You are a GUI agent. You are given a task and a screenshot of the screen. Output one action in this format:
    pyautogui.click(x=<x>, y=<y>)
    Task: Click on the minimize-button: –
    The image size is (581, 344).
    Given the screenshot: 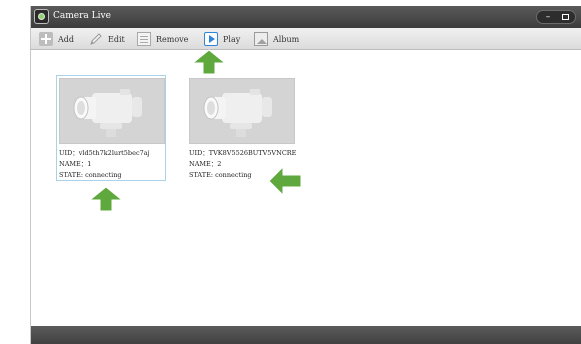 What is the action you would take?
    pyautogui.click(x=548, y=17)
    